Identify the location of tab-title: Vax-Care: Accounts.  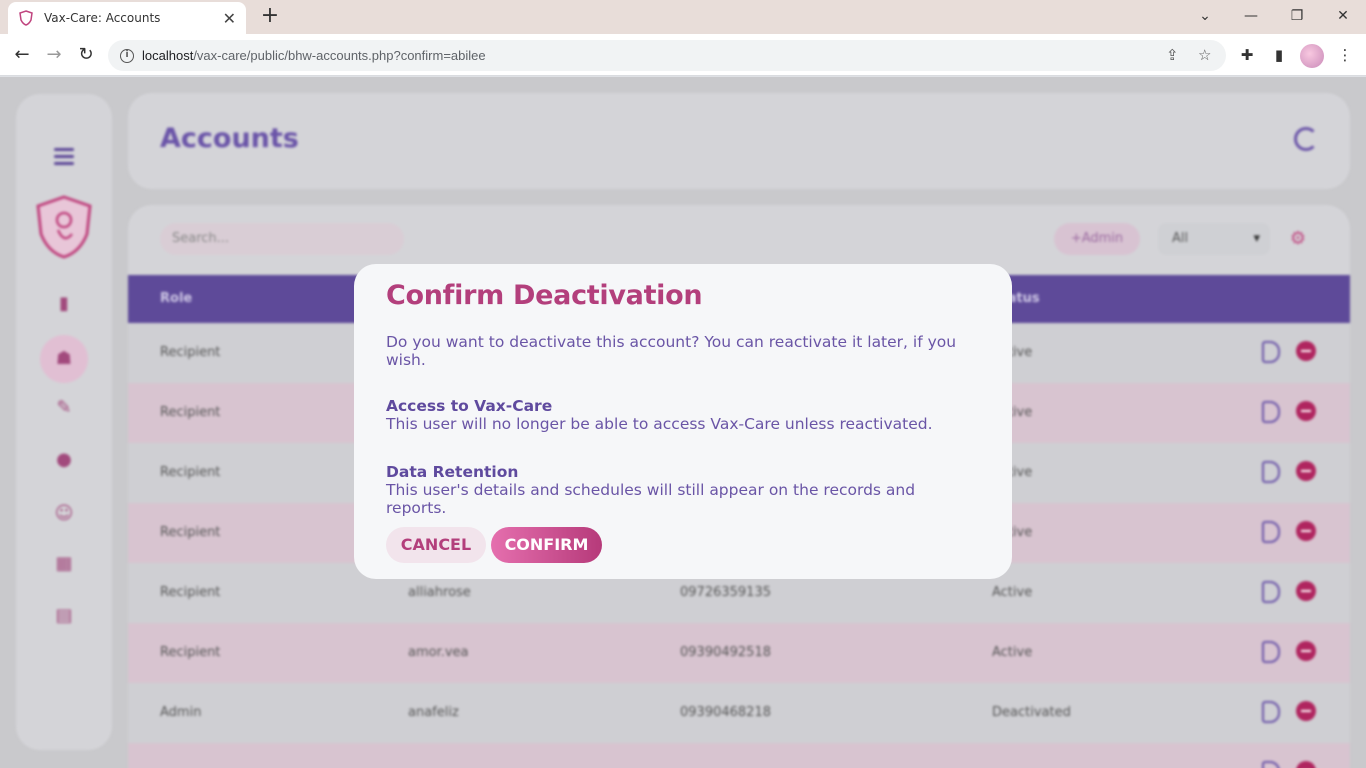
(102, 18).